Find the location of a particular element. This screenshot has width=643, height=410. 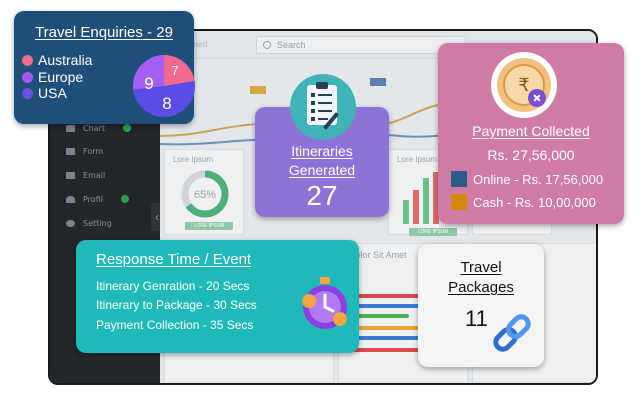

packages-title-line2: Packages is located at coordinates (481, 287).